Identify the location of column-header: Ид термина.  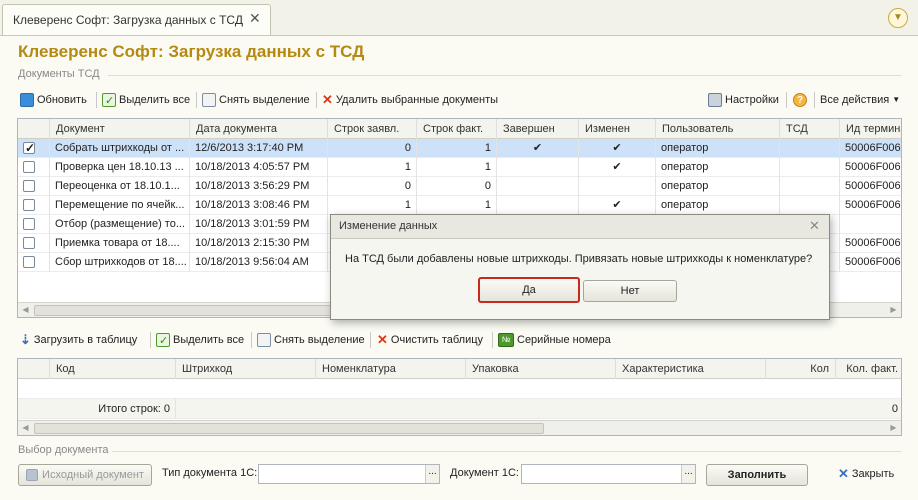
(870, 129).